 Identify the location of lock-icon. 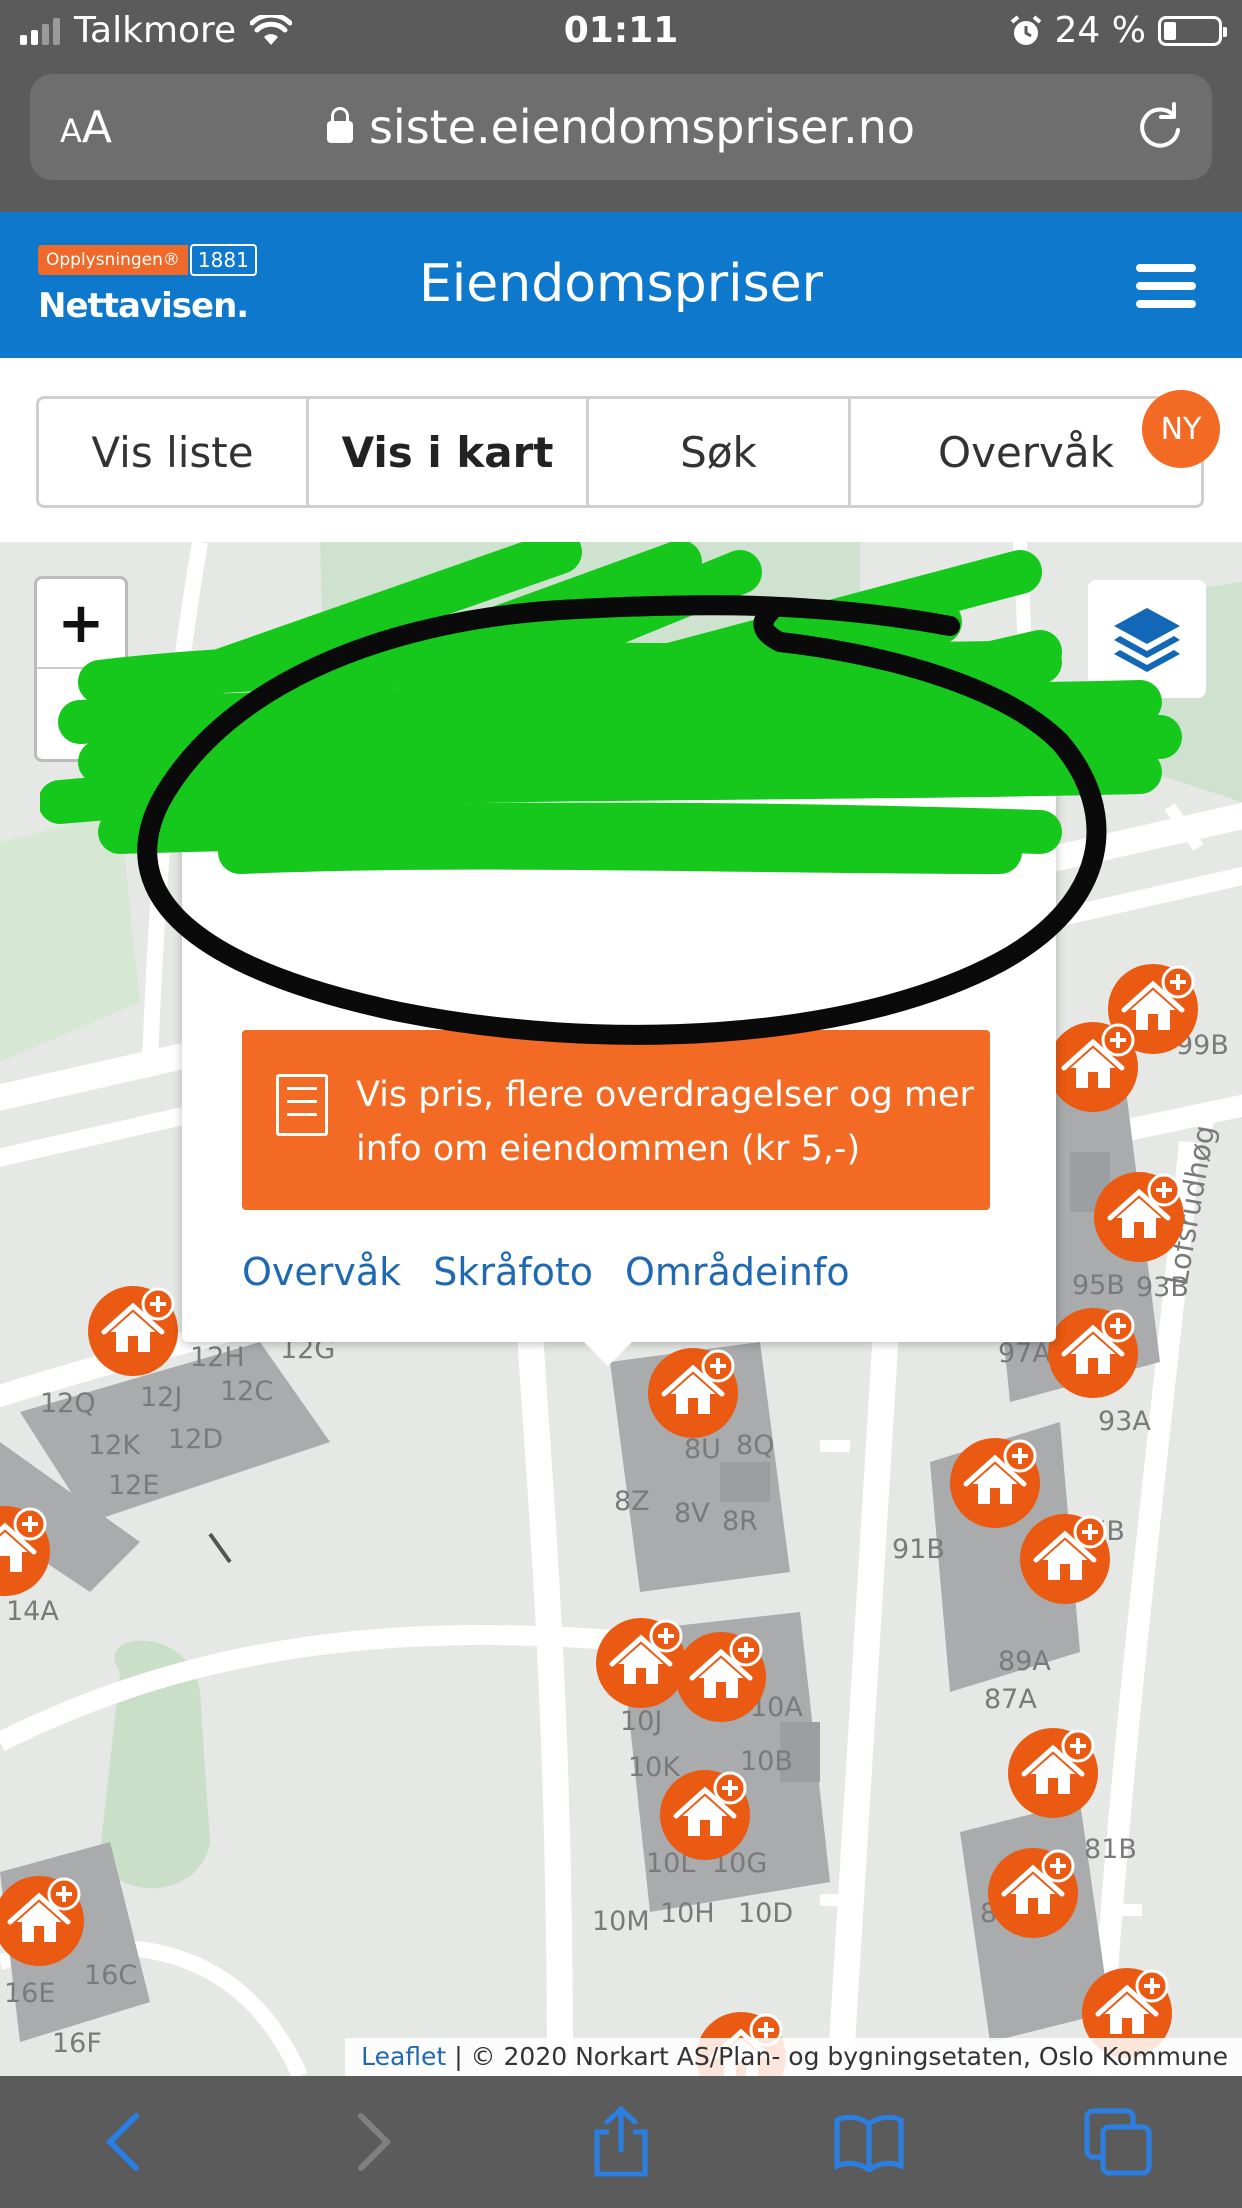
(339, 125).